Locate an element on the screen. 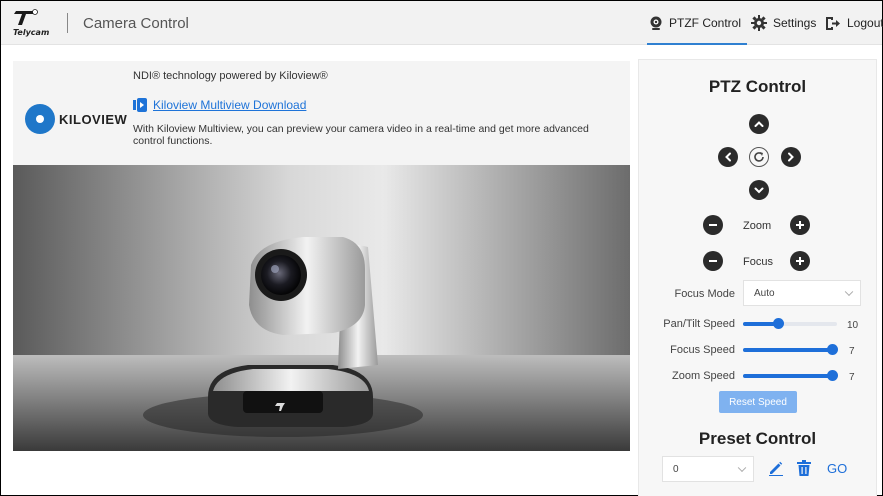 The width and height of the screenshot is (883, 496). refresh-icon is located at coordinates (759, 157).